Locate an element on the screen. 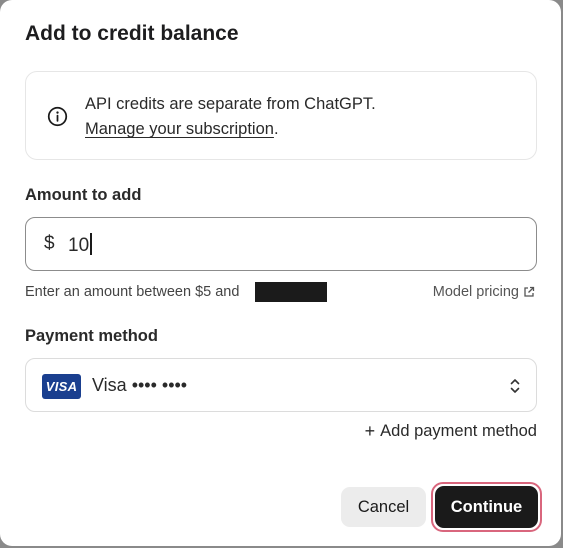 The width and height of the screenshot is (563, 548). model-pricing-label: Model pricing is located at coordinates (475, 292).